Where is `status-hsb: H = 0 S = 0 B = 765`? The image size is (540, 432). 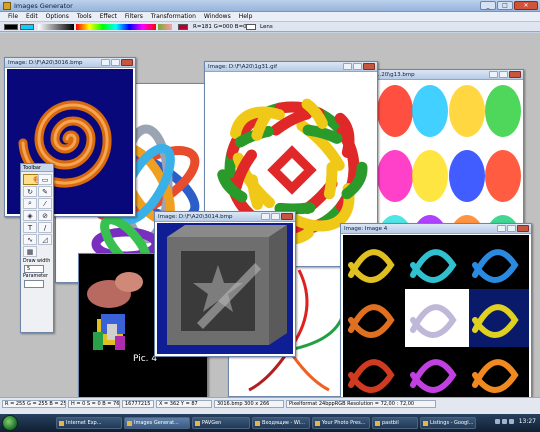
status-hsb: H = 0 S = 0 B = 765 is located at coordinates (94, 404).